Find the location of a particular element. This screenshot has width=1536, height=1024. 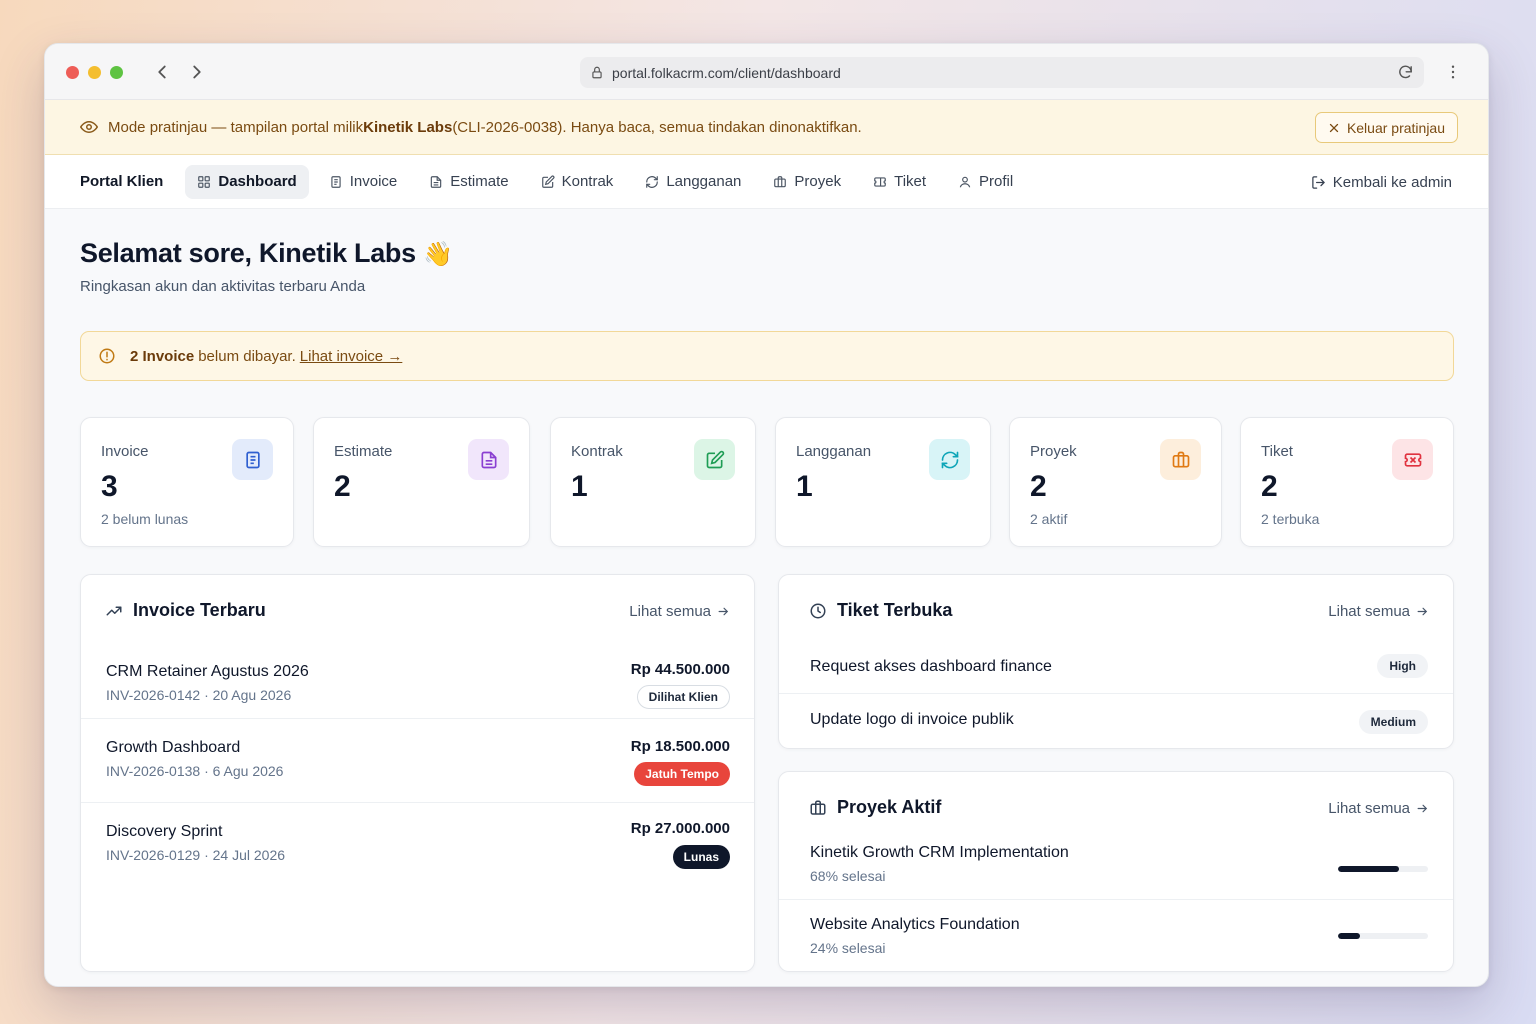

exit-preview-button: Keluar pratinjau is located at coordinates (1386, 127).